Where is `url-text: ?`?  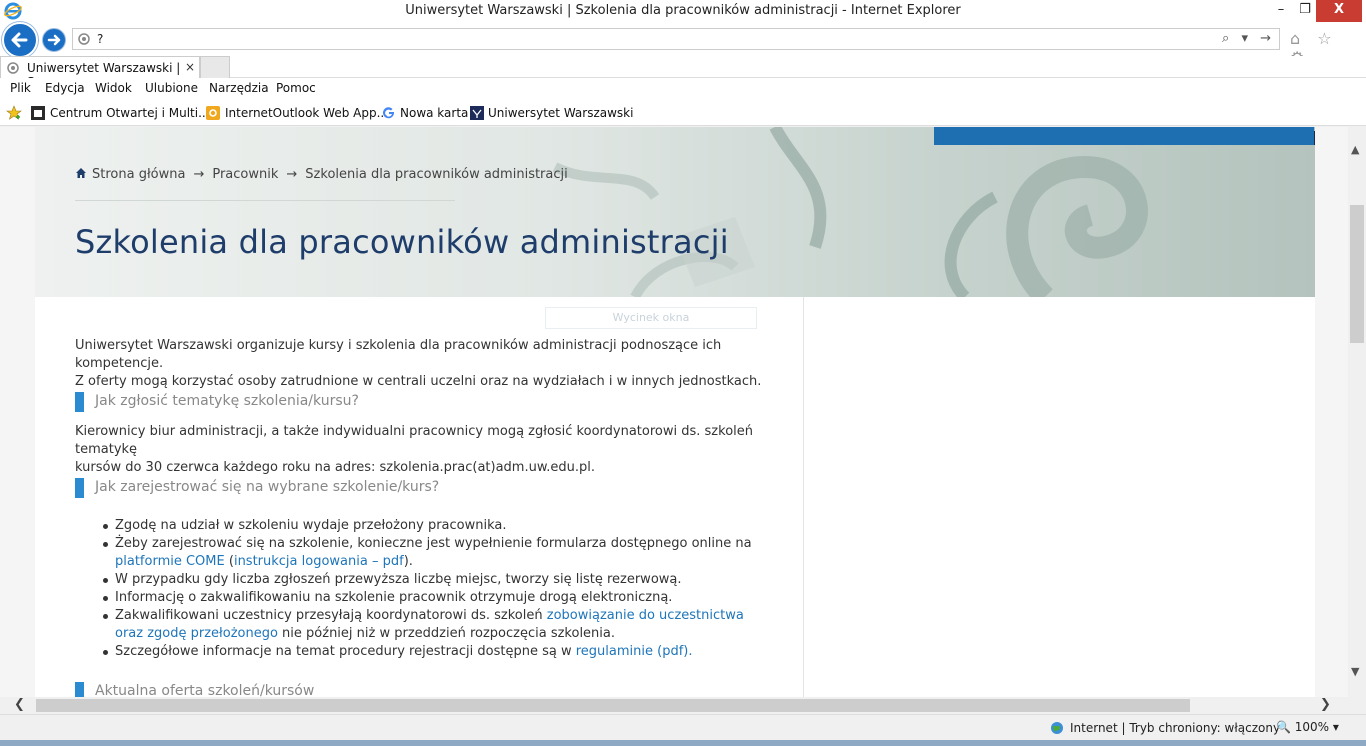
url-text: ? is located at coordinates (100, 39).